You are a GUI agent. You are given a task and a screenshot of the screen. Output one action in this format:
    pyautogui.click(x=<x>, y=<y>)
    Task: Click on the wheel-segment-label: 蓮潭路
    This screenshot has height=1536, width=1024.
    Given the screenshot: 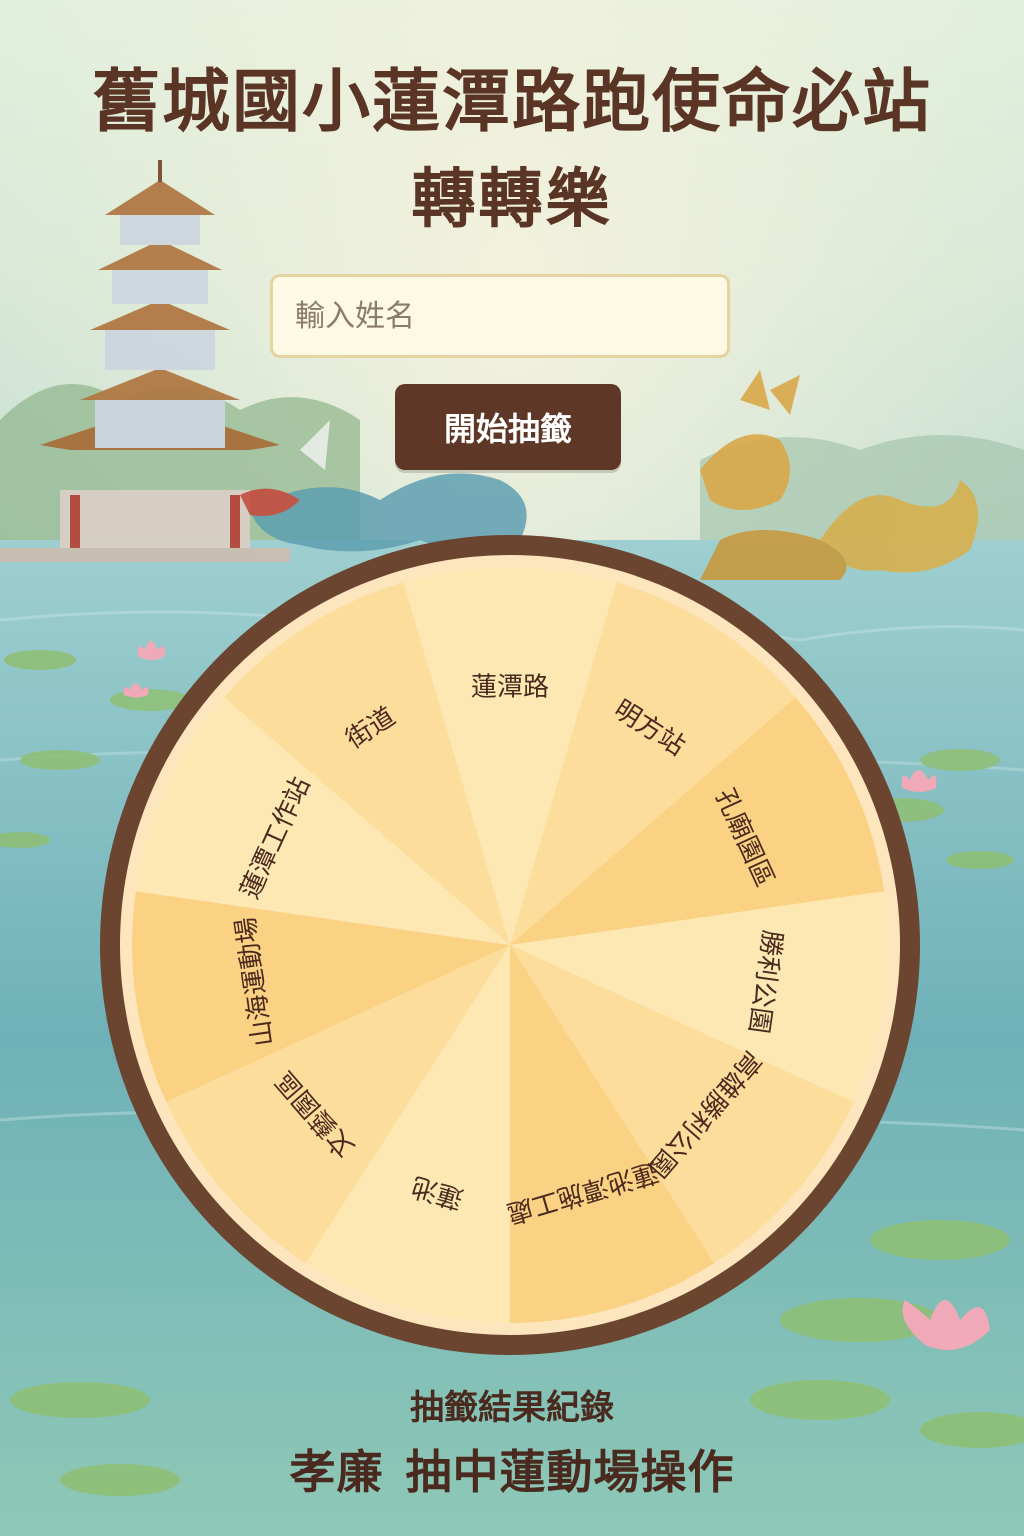 What is the action you would take?
    pyautogui.click(x=510, y=687)
    